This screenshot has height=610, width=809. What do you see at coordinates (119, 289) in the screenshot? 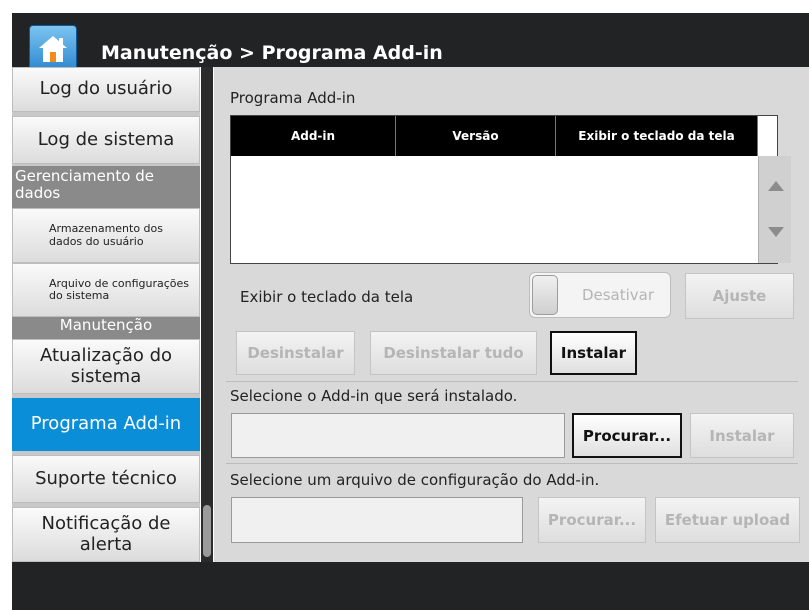
I see `sidebar-item-label: Arquivo de configurações do sistema` at bounding box center [119, 289].